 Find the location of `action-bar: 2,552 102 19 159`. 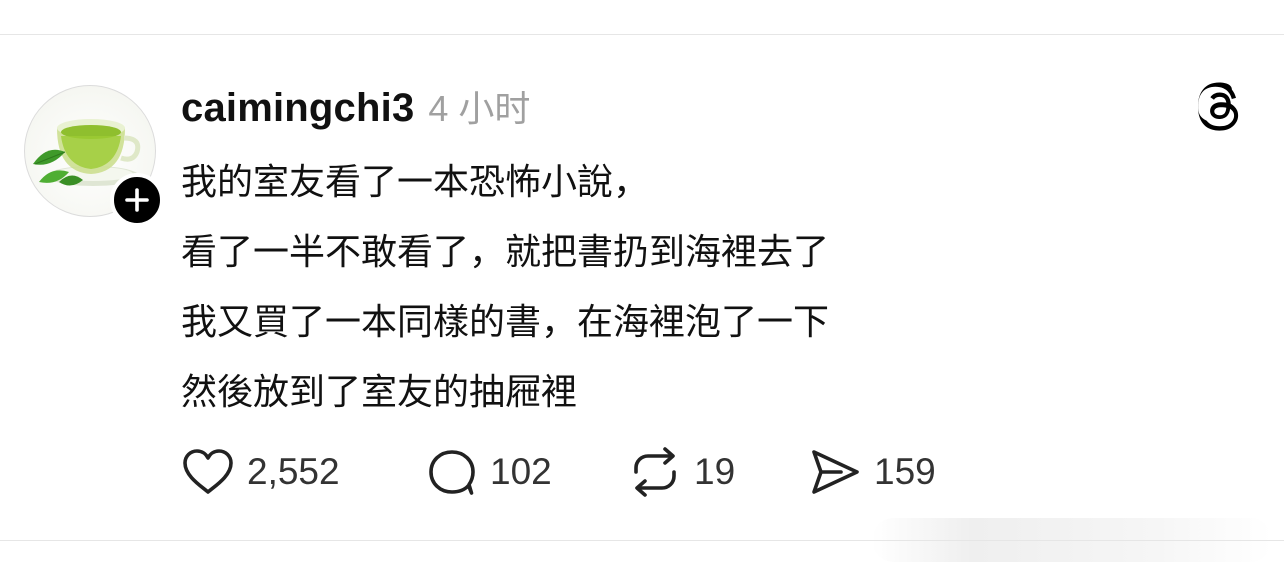

action-bar: 2,552 102 19 159 is located at coordinates (558, 472).